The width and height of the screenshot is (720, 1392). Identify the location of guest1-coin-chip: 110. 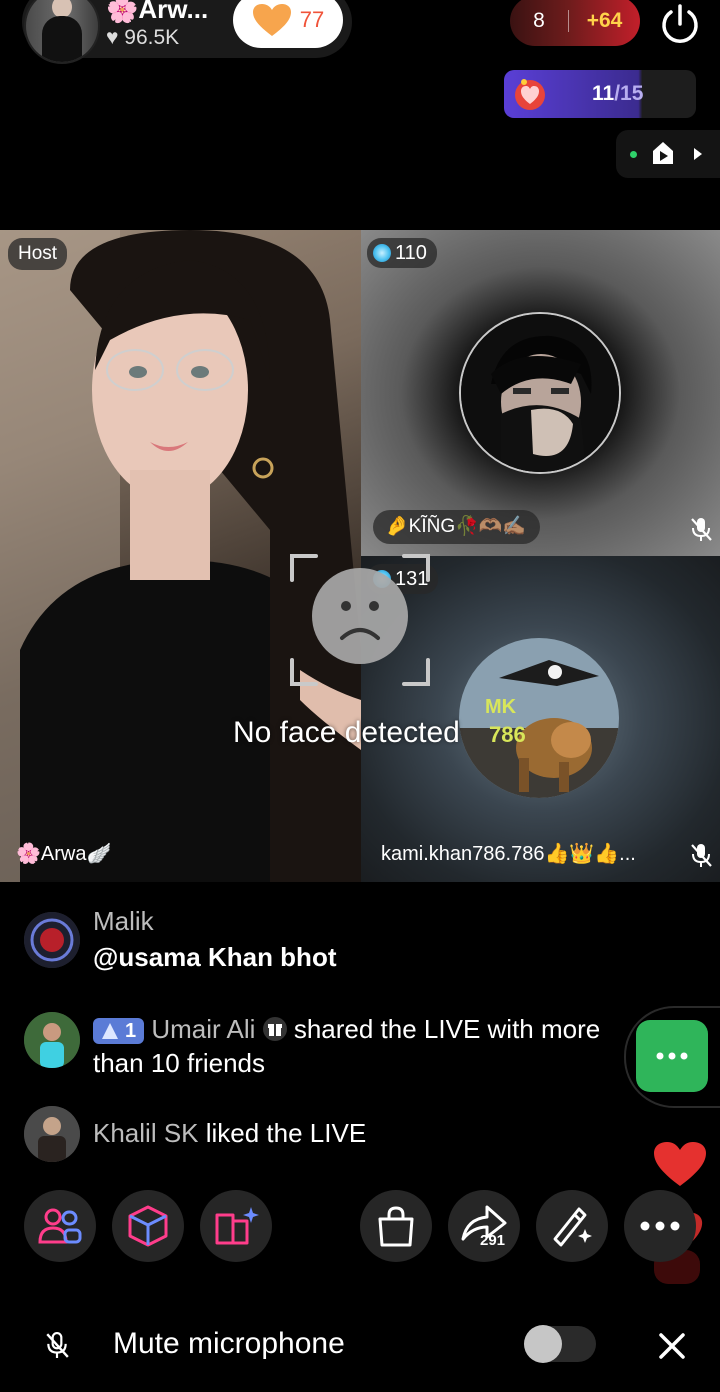
(402, 253).